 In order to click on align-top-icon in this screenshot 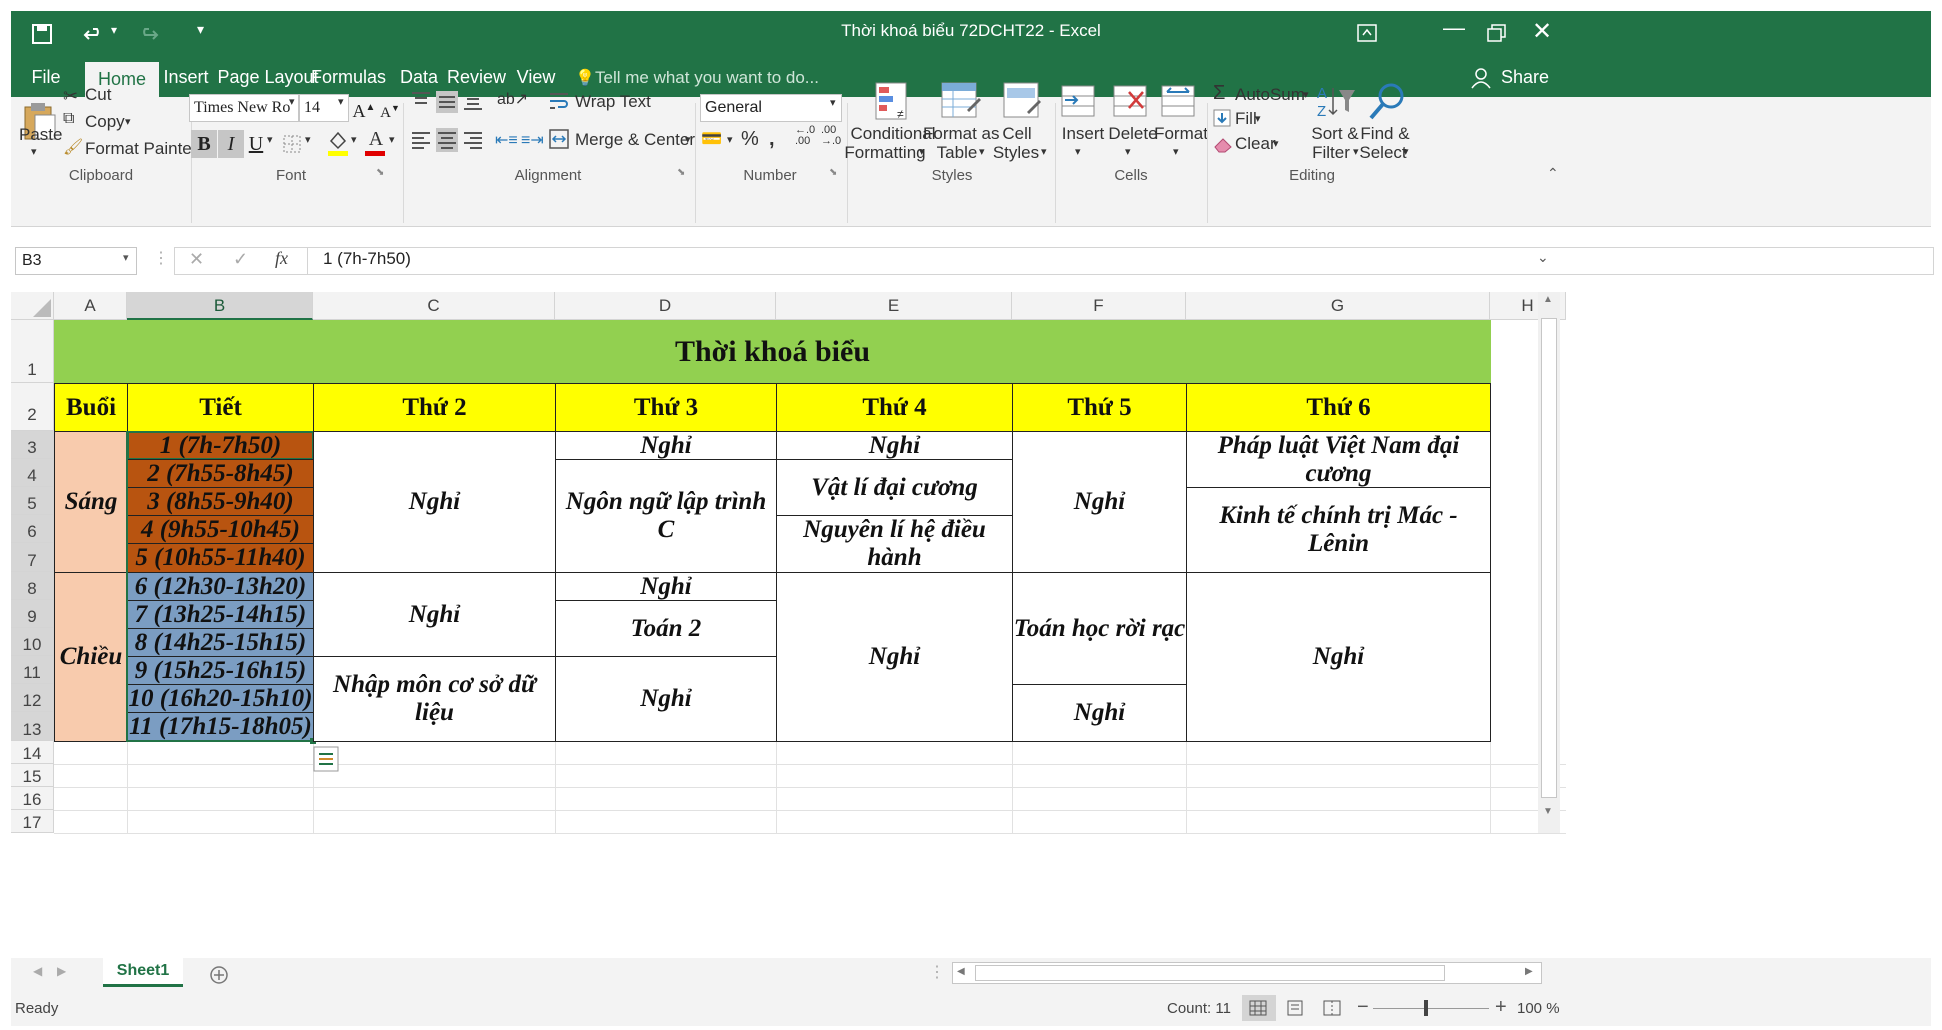, I will do `click(421, 100)`.